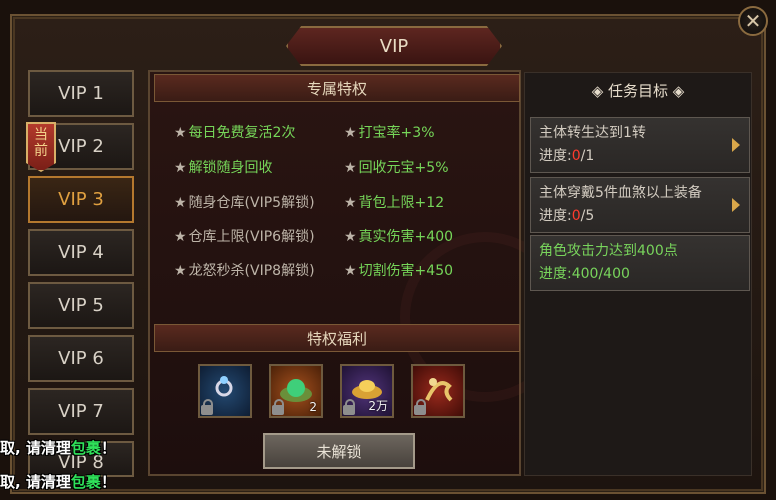  I want to click on item-qty: 2万, so click(378, 406).